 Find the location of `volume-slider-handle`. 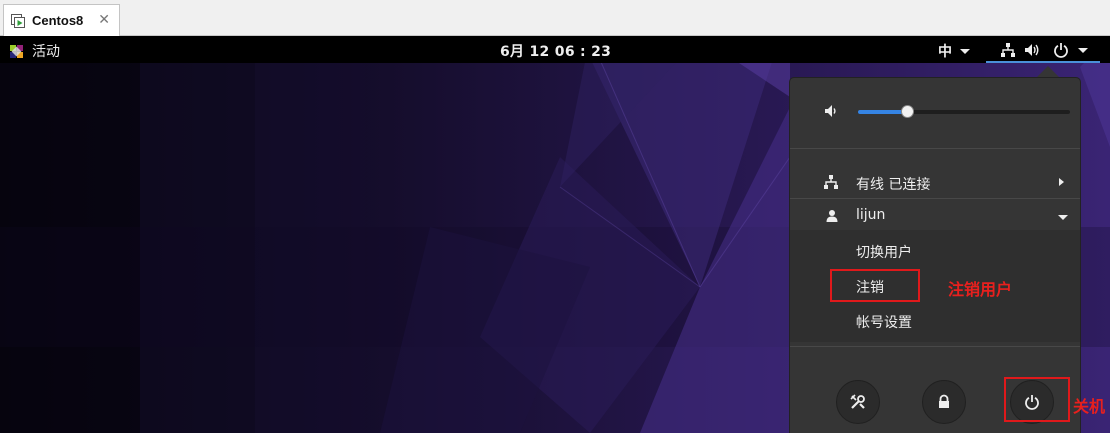

volume-slider-handle is located at coordinates (907, 111).